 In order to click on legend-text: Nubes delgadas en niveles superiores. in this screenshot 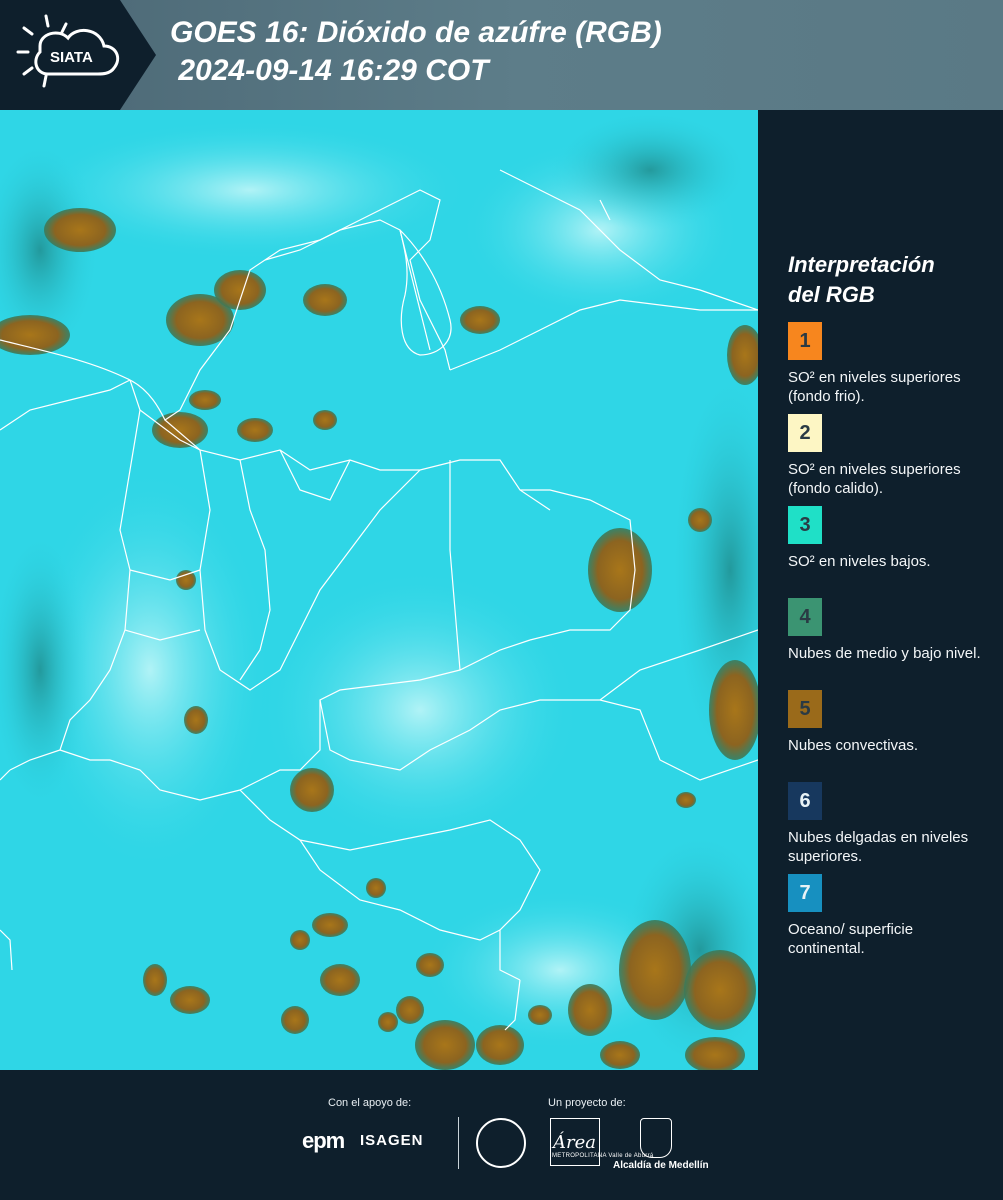, I will do `click(878, 847)`.